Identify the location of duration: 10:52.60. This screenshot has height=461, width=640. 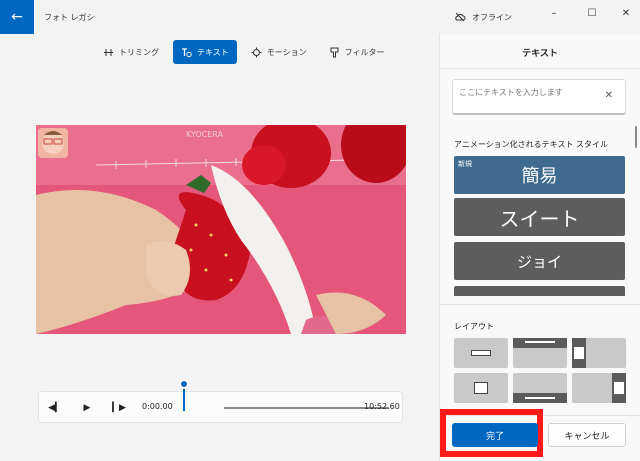
(382, 406).